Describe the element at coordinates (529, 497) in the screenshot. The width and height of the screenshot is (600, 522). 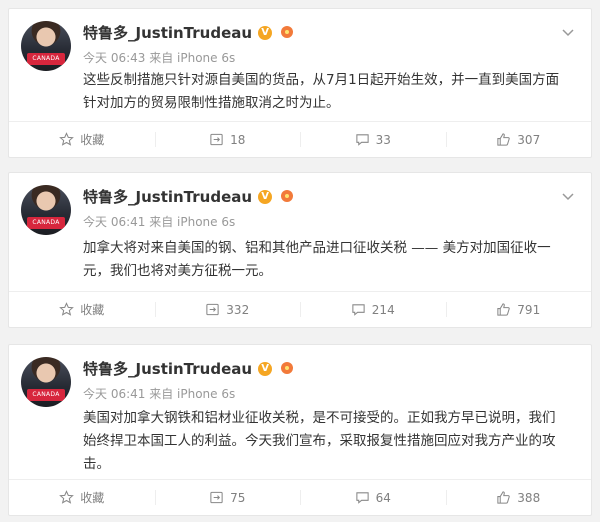
I see `like-count: 388` at that location.